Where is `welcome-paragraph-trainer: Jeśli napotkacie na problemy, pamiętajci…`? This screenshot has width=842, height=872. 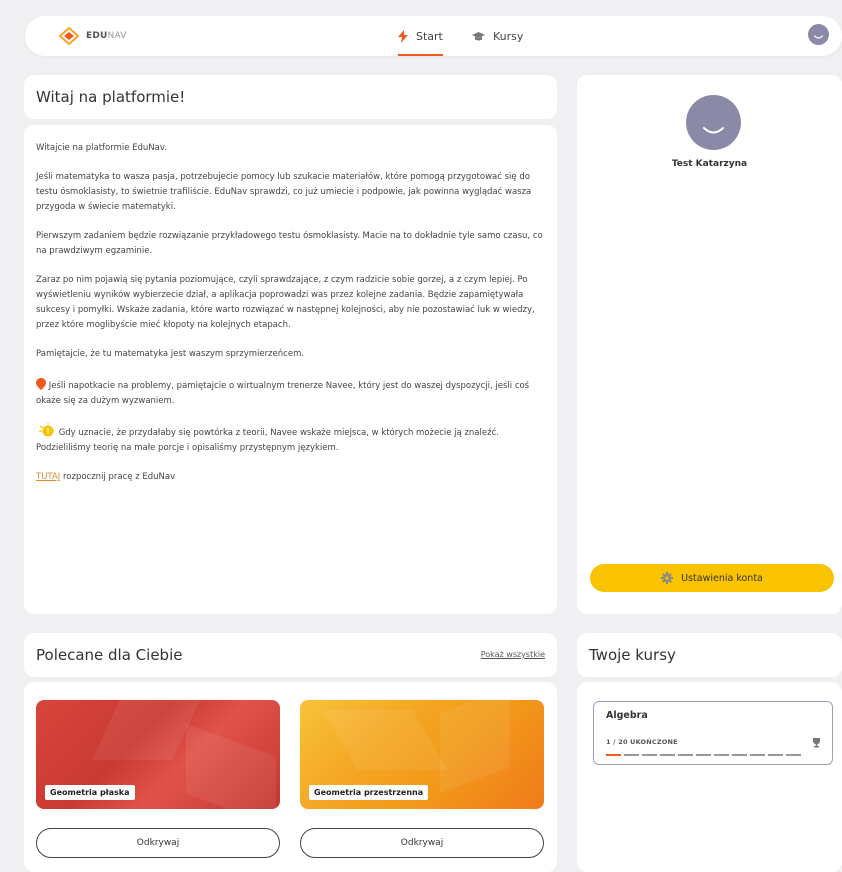
welcome-paragraph-trainer: Jeśli napotkacie na problemy, pamiętajci… is located at coordinates (290, 393).